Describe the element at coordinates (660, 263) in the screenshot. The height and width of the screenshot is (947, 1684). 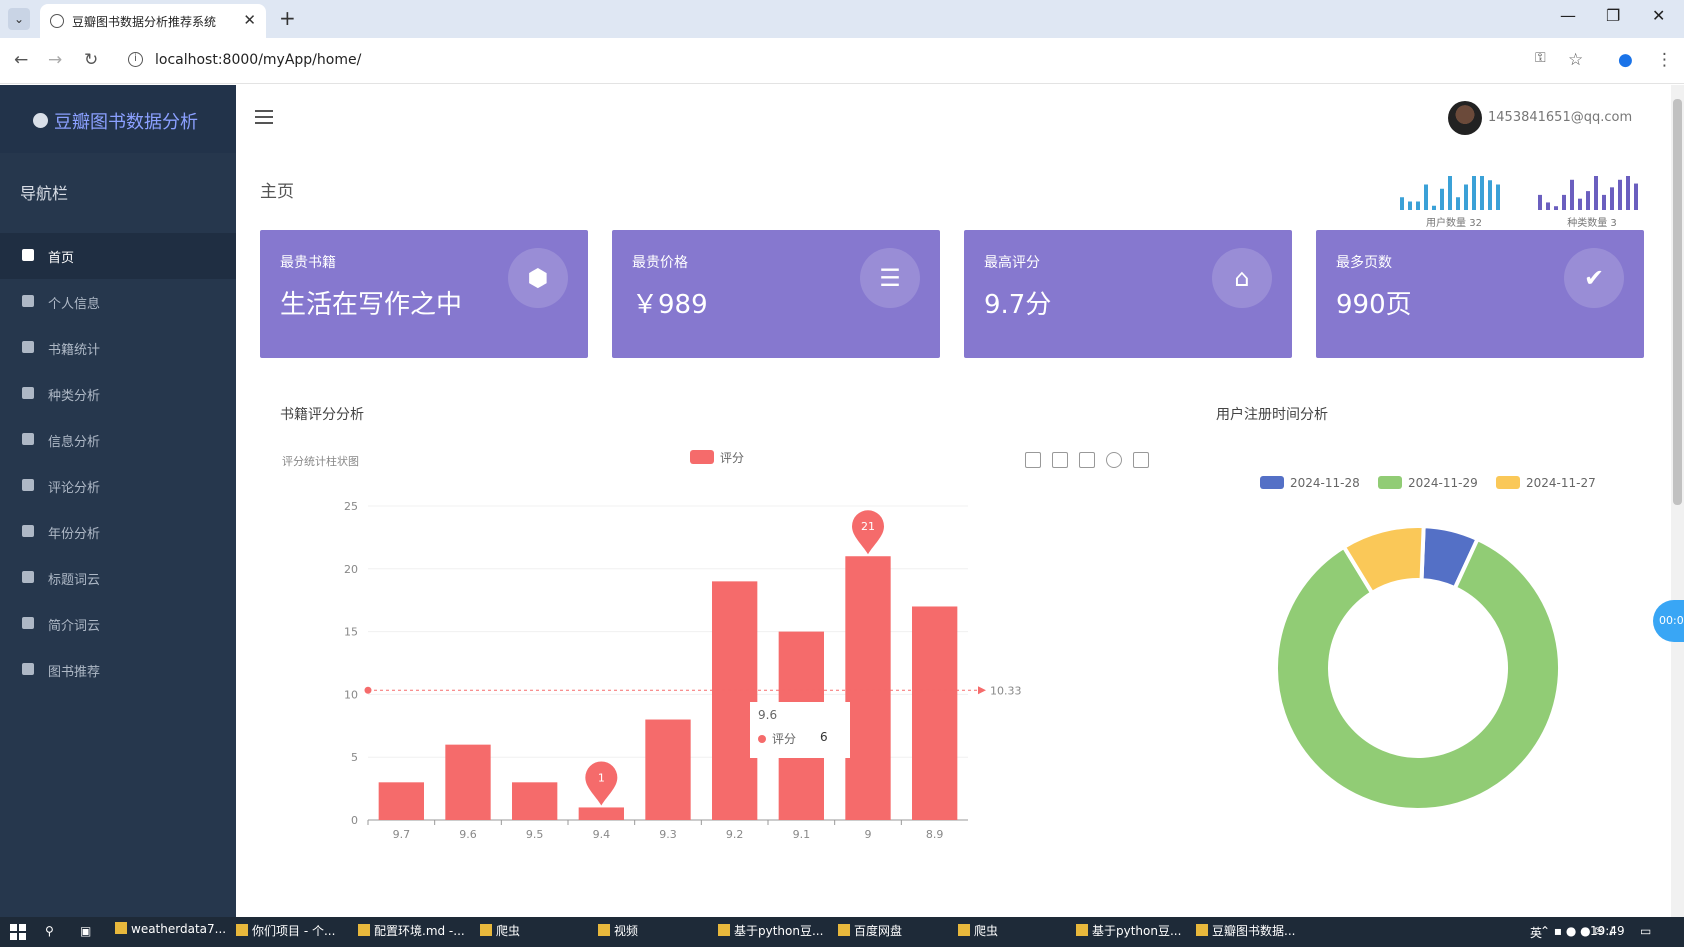
I see `card-label: 最贵价格` at that location.